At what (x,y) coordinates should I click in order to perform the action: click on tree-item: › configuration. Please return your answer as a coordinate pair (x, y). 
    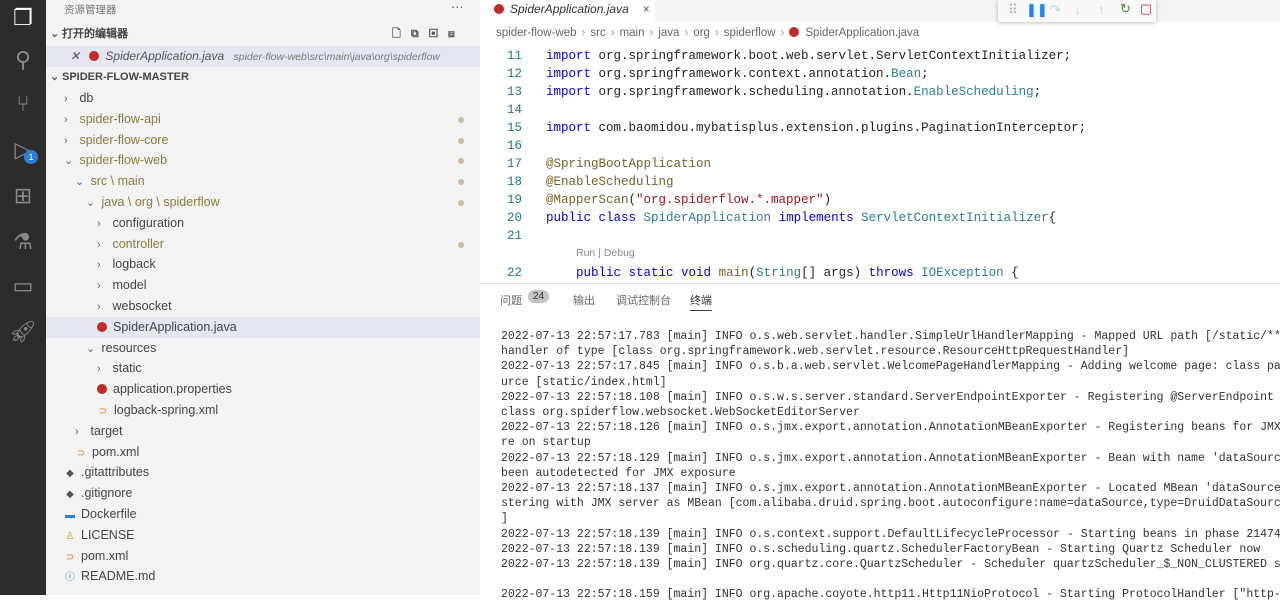
    Looking at the image, I should click on (263, 223).